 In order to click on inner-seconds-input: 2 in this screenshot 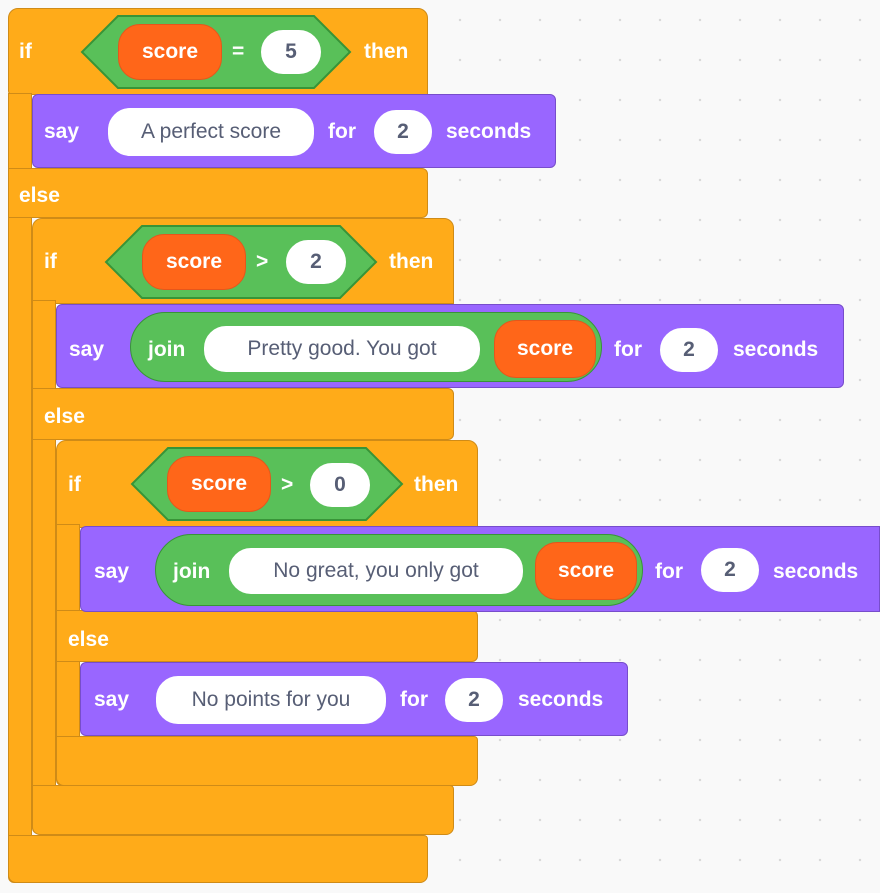, I will do `click(730, 570)`.